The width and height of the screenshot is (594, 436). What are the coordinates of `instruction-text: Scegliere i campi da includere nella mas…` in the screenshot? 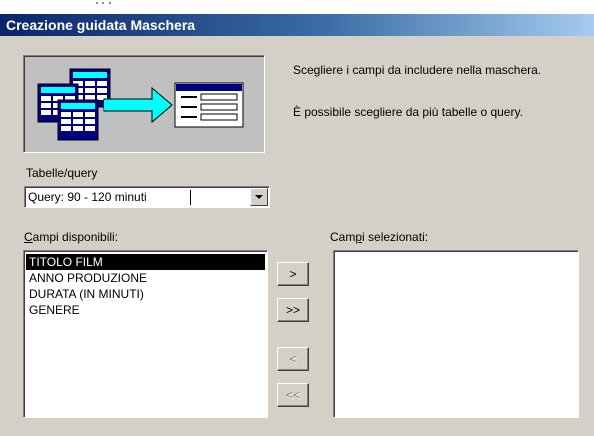 It's located at (417, 70).